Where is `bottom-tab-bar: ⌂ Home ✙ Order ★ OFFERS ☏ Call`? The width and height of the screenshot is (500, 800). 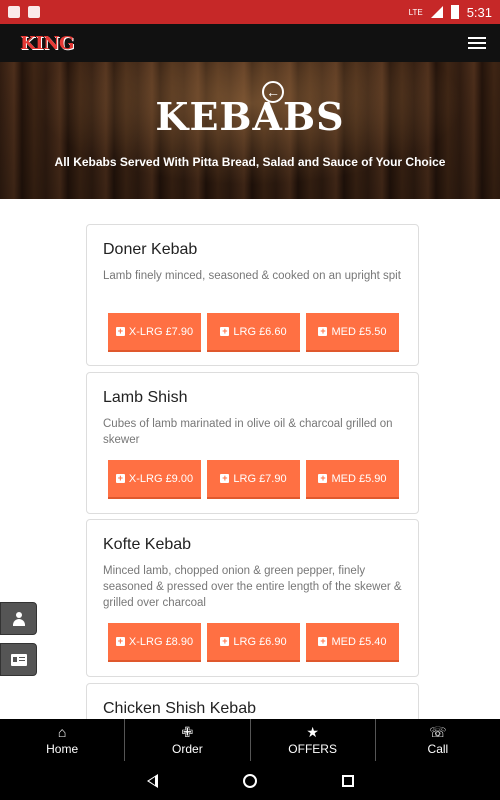
bottom-tab-bar: ⌂ Home ✙ Order ★ OFFERS ☏ Call is located at coordinates (250, 740).